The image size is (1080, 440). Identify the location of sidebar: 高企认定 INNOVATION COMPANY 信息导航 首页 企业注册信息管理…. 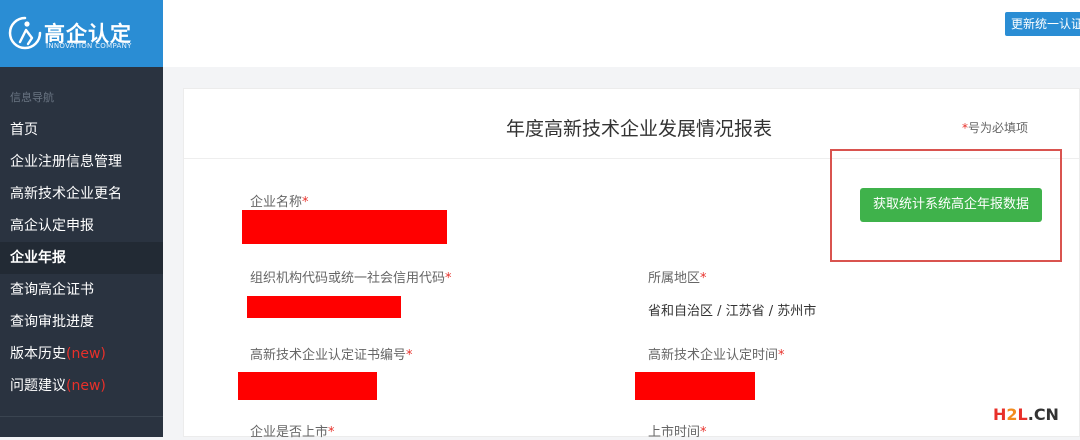
(81, 218).